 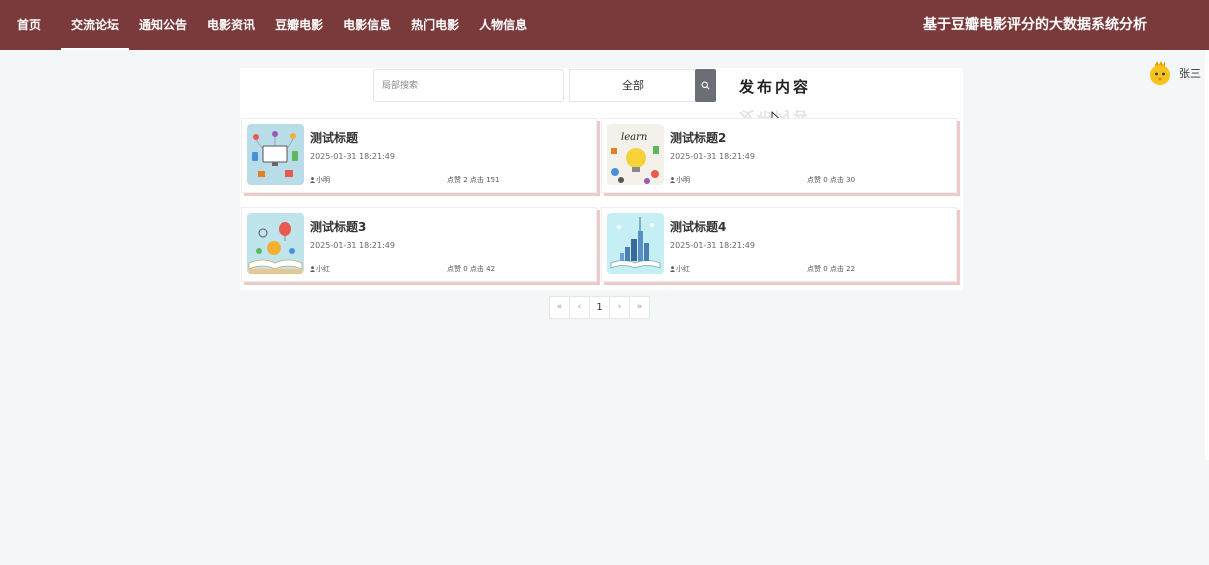 I want to click on post-card: 测试标题4 2025-01-31 18:21:49 小红 点赞 0 点击 22, so click(x=779, y=244).